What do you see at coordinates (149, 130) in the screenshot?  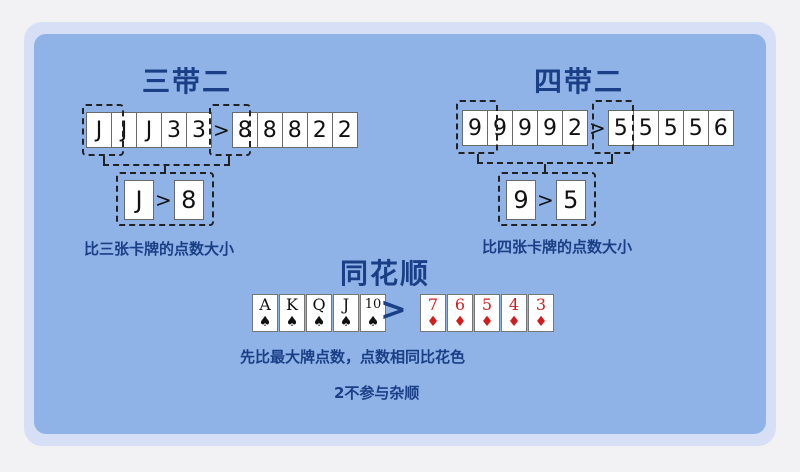 I see `card: J` at bounding box center [149, 130].